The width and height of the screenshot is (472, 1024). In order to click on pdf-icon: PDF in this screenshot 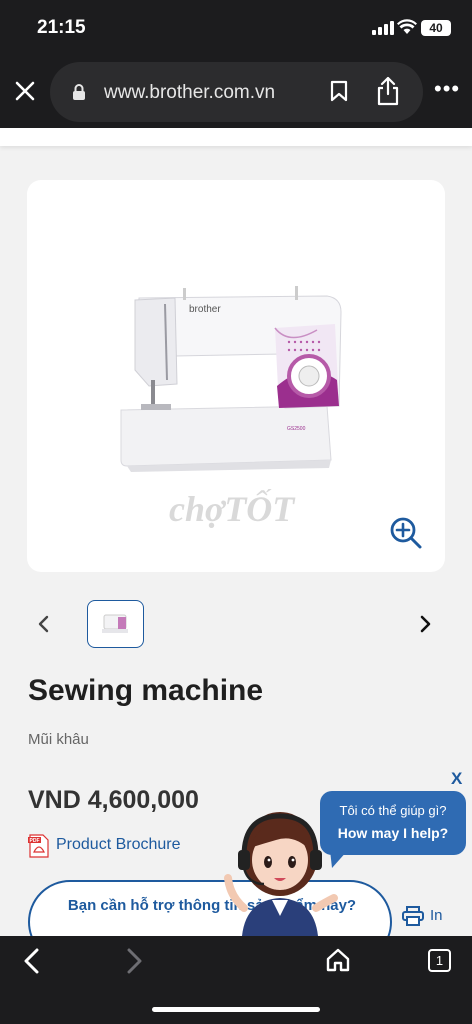, I will do `click(38, 846)`.